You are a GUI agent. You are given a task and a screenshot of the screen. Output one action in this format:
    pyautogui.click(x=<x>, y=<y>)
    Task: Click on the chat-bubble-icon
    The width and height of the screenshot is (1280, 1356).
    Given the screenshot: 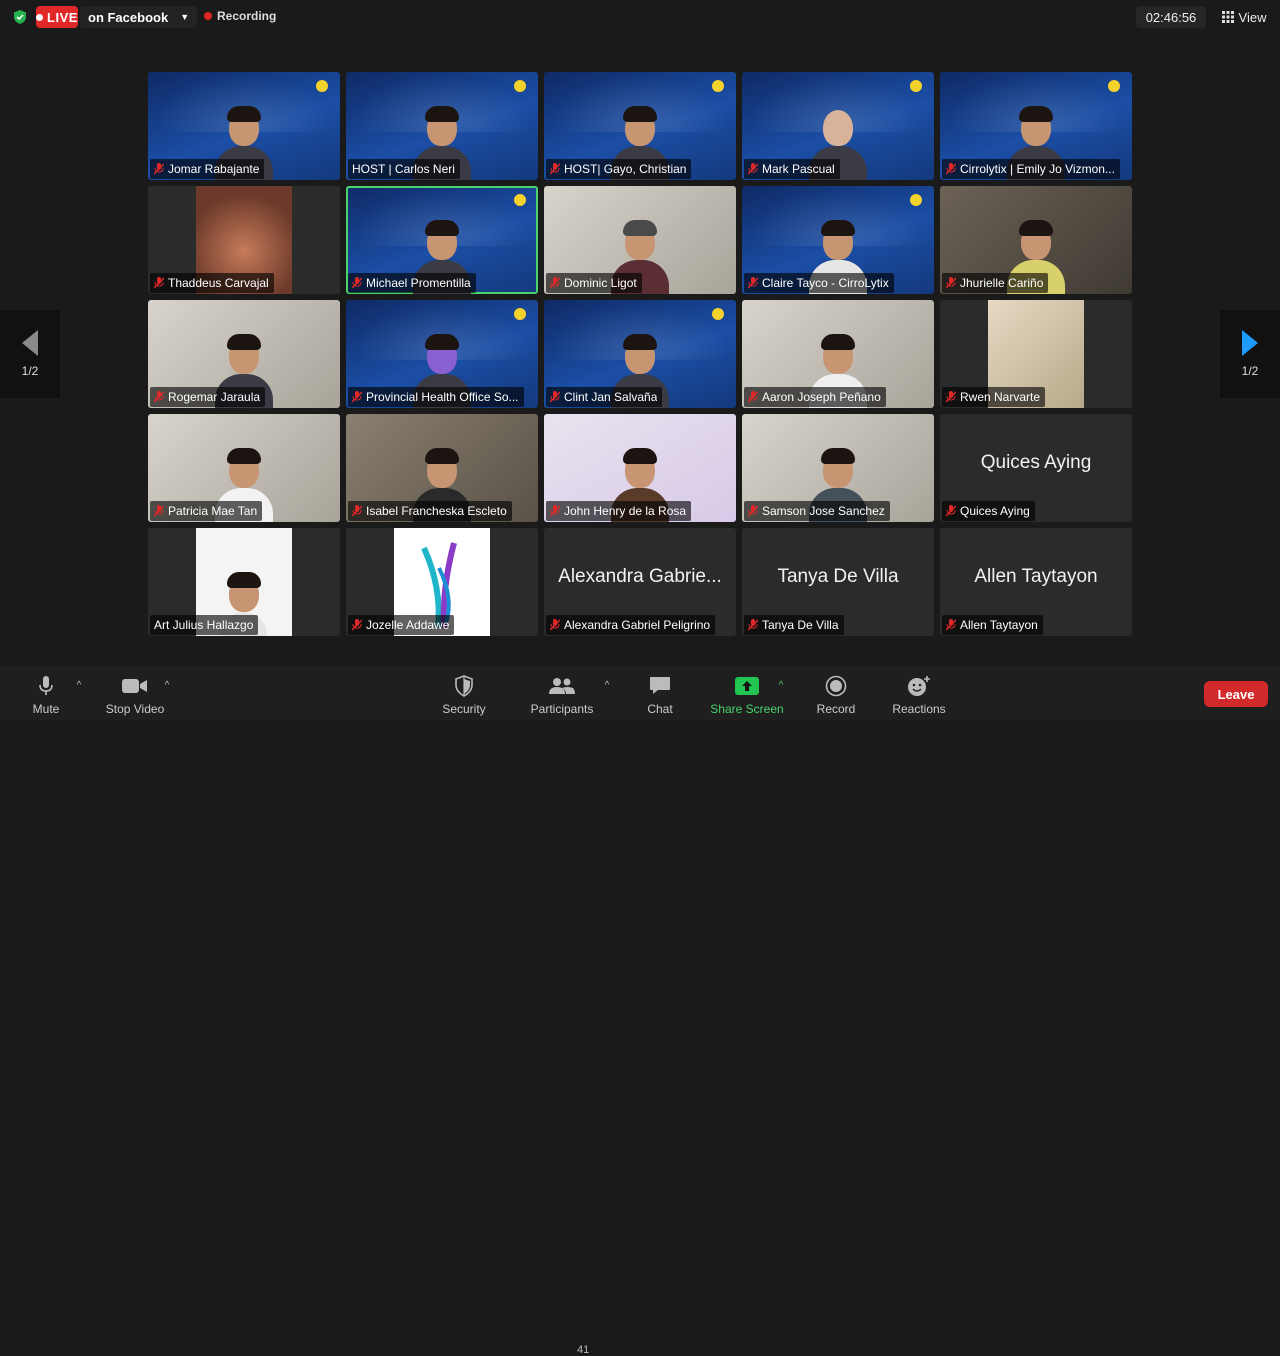 What is the action you would take?
    pyautogui.click(x=660, y=686)
    